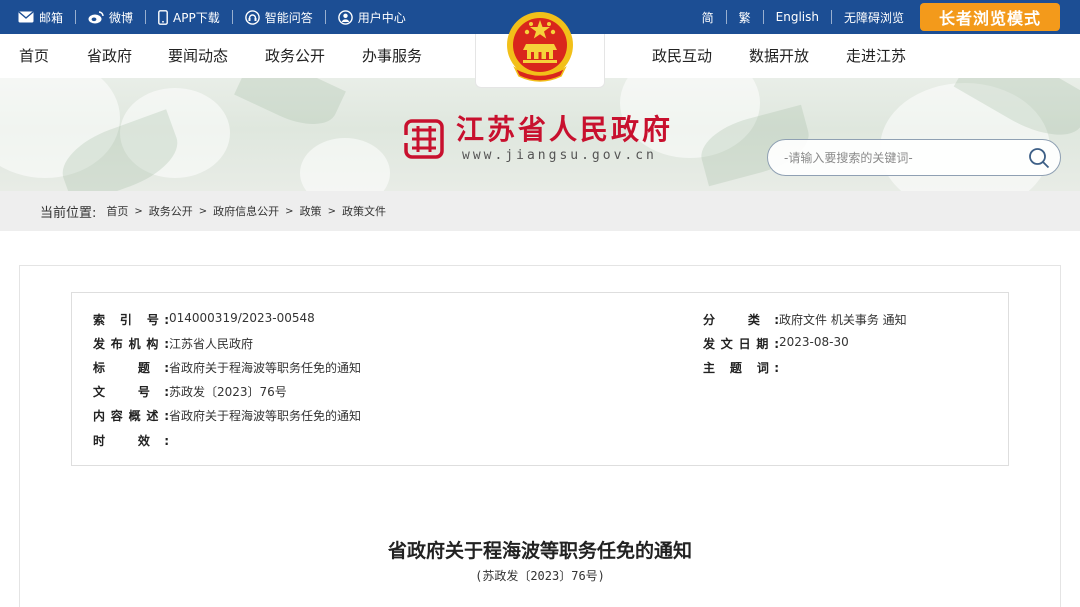  I want to click on meta-subject-row: 主 题 词:, so click(741, 367).